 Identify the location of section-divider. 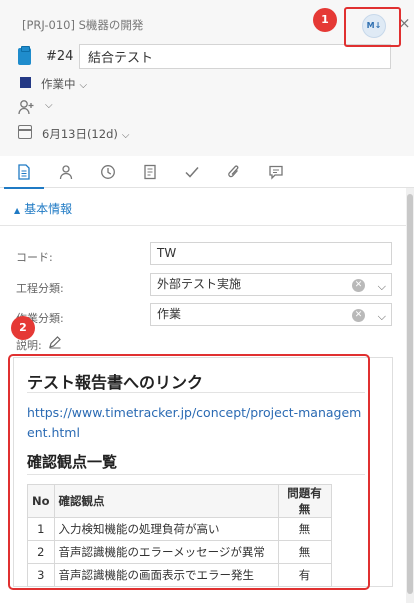
(203, 225).